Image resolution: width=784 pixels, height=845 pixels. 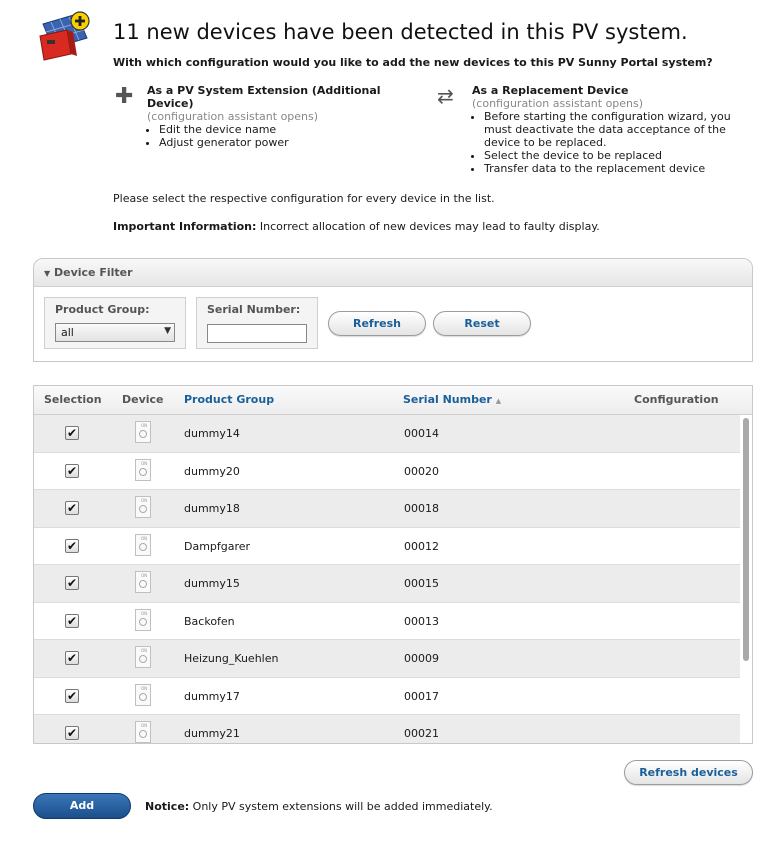 What do you see at coordinates (212, 696) in the screenshot?
I see `product-group-cell: dummy17` at bounding box center [212, 696].